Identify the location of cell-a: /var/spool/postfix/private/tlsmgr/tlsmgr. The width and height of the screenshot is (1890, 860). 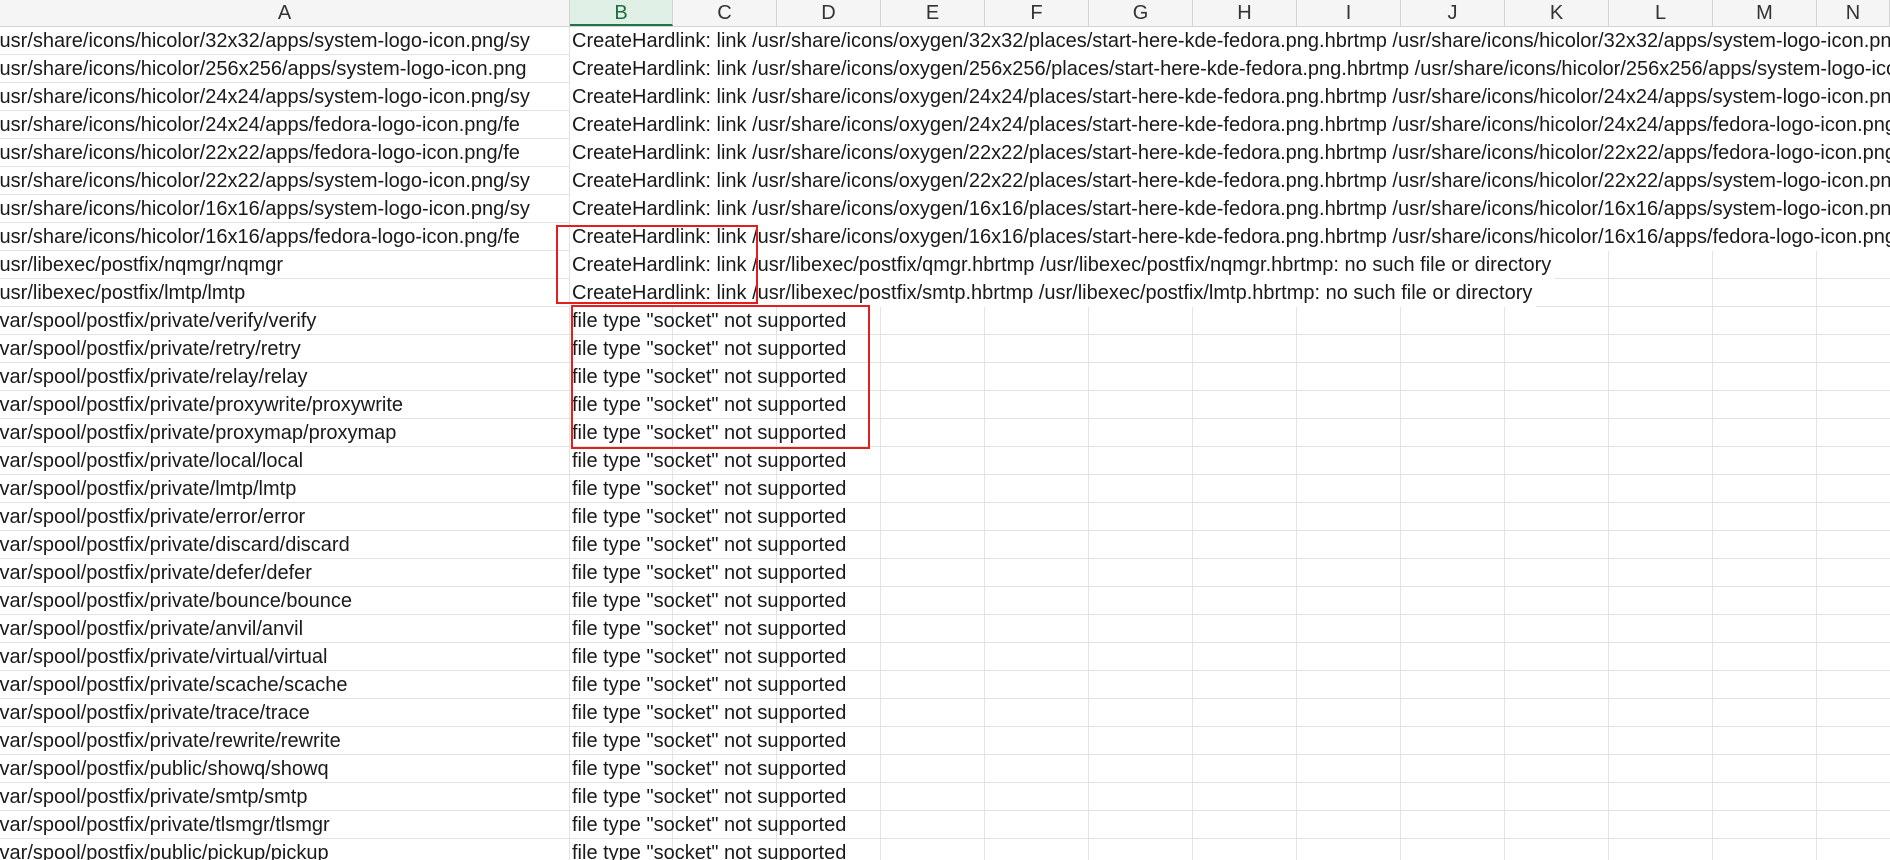
(285, 825).